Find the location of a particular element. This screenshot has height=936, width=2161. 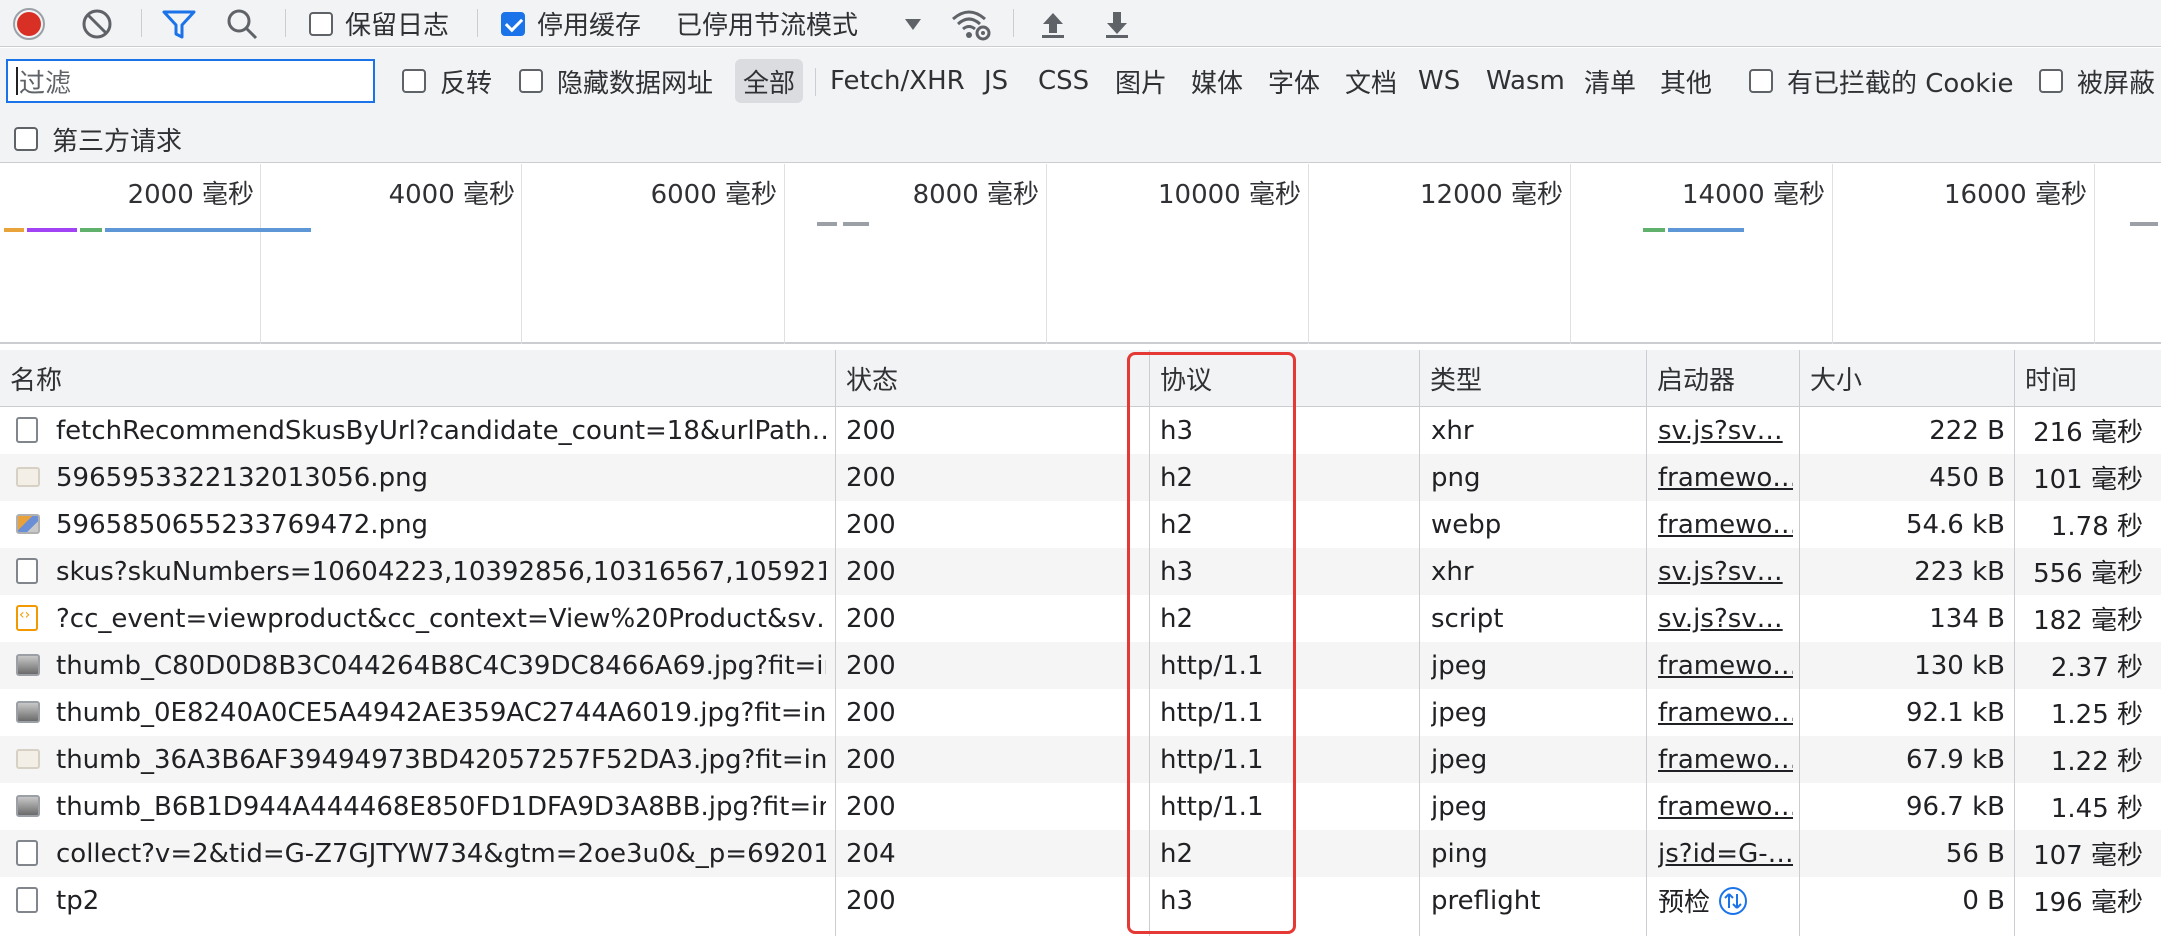

type-filter-wasm: Wasm is located at coordinates (1525, 81).